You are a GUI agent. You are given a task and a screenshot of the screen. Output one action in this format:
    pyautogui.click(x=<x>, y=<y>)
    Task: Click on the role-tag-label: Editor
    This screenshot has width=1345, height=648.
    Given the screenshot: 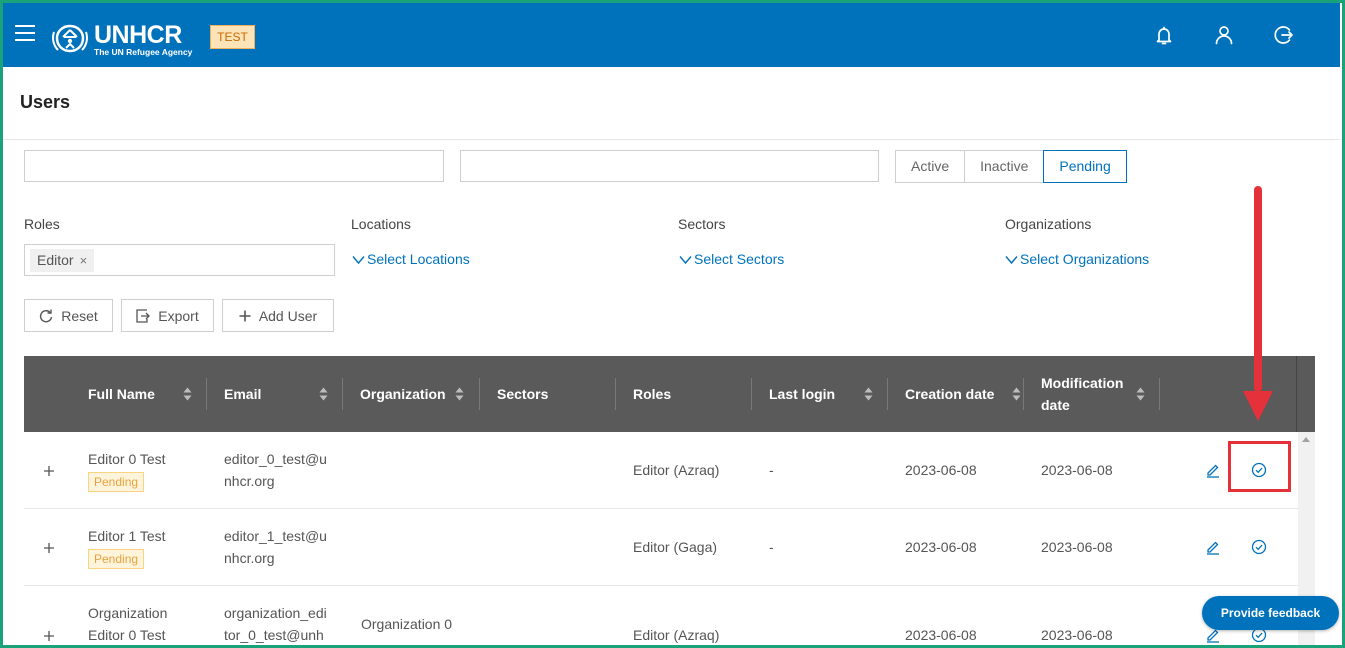 What is the action you would take?
    pyautogui.click(x=55, y=260)
    